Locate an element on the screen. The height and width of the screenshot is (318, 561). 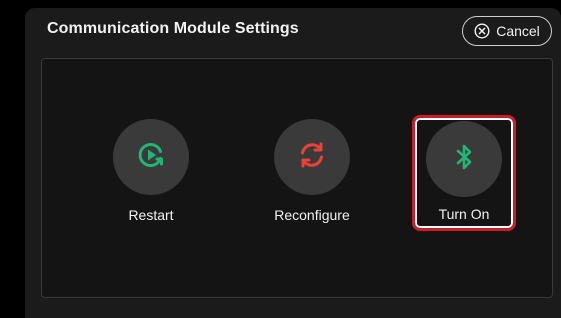
dialog-title: Communication Module Settings is located at coordinates (173, 28).